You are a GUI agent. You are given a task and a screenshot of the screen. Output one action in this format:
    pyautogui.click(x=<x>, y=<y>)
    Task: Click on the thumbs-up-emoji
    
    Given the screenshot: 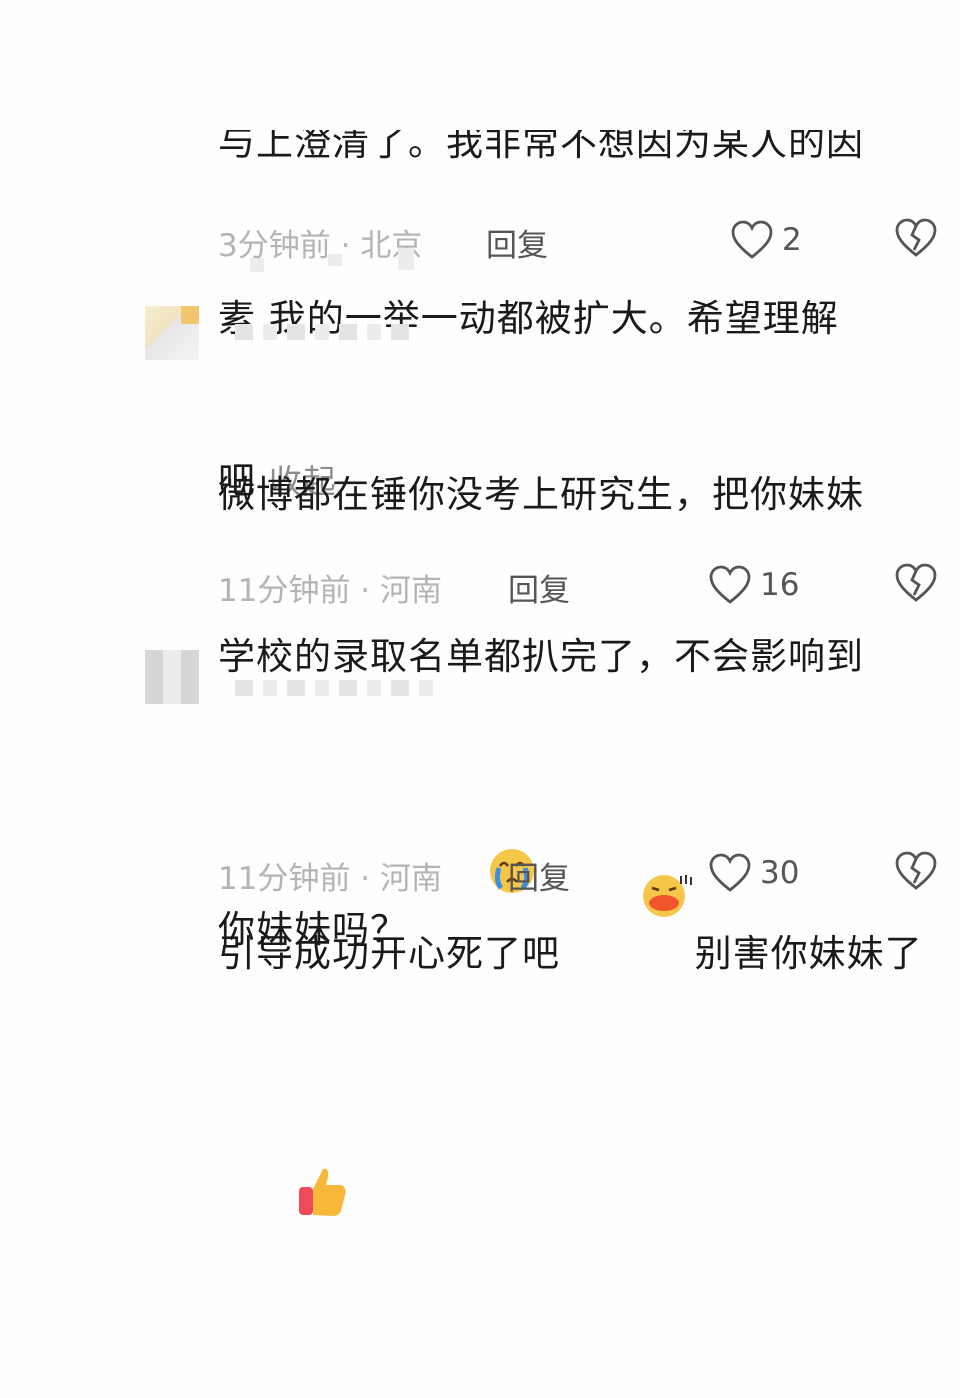 What is the action you would take?
    pyautogui.click(x=284, y=1199)
    